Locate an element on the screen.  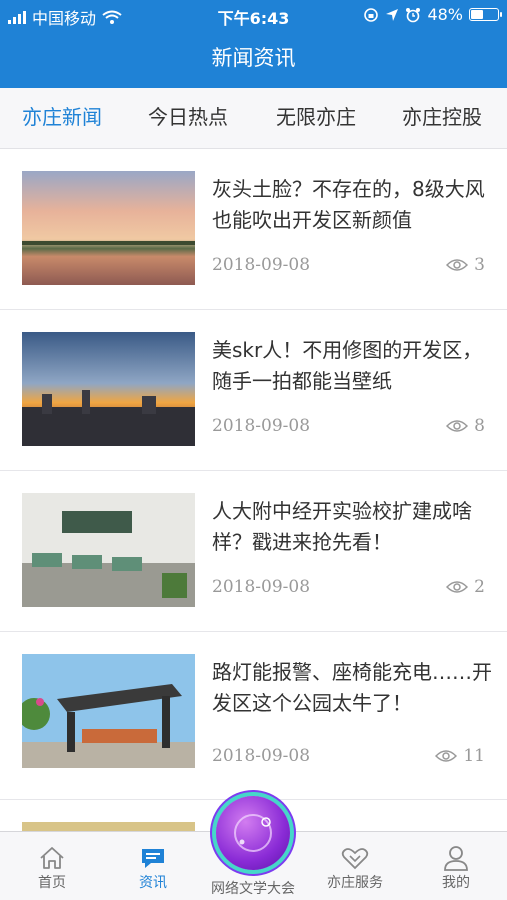
view-count-value: 3 is located at coordinates (479, 265).